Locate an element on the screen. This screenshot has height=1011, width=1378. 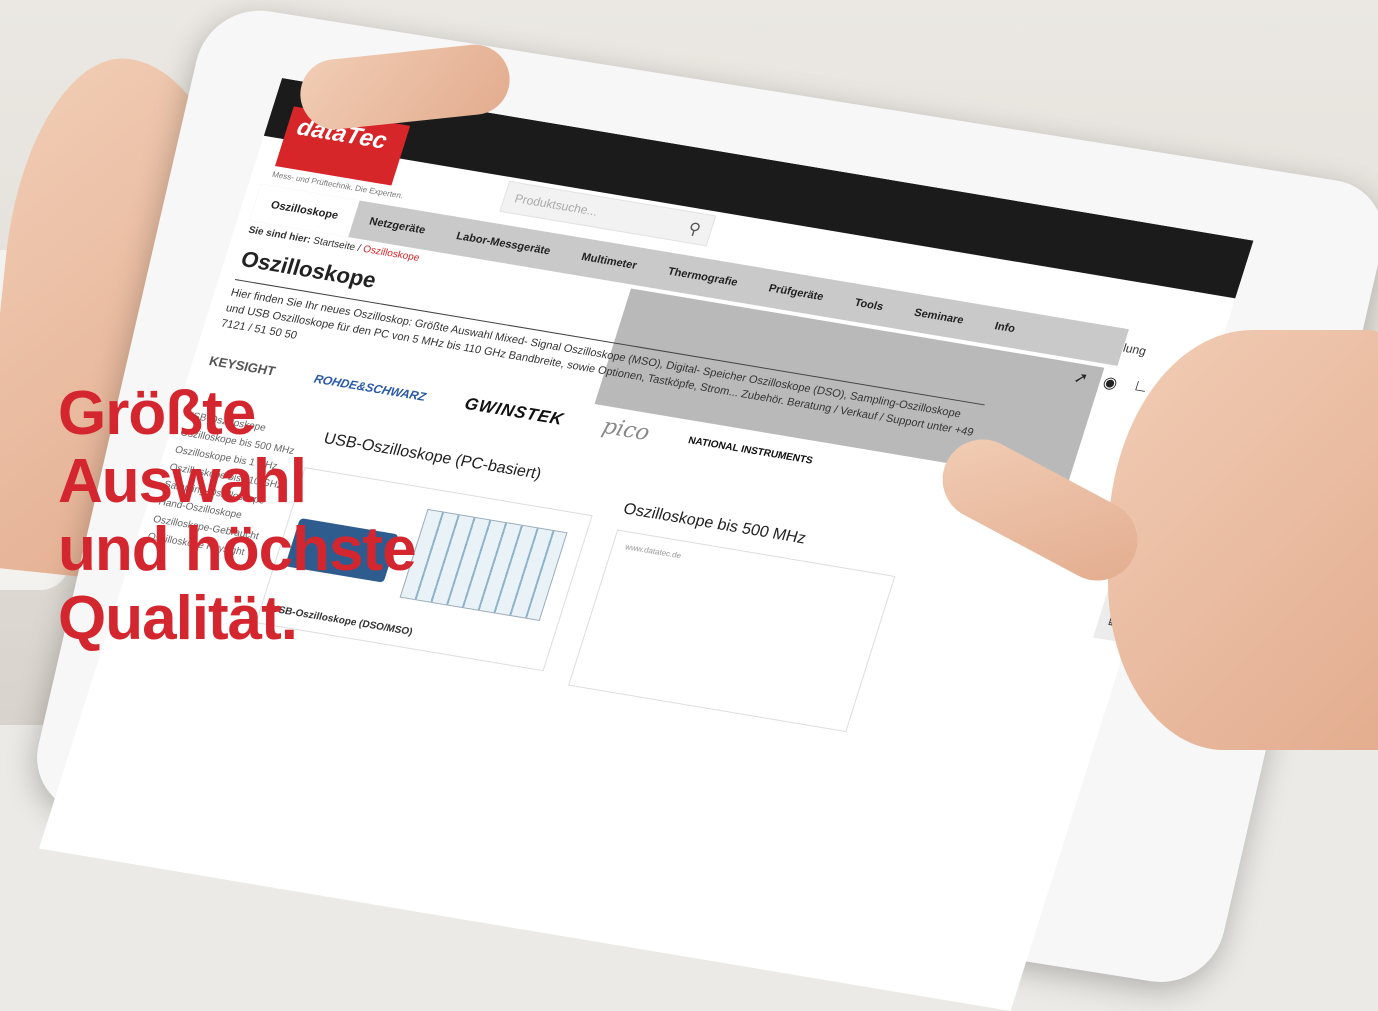
waveform-screenshot-image is located at coordinates (483, 564).